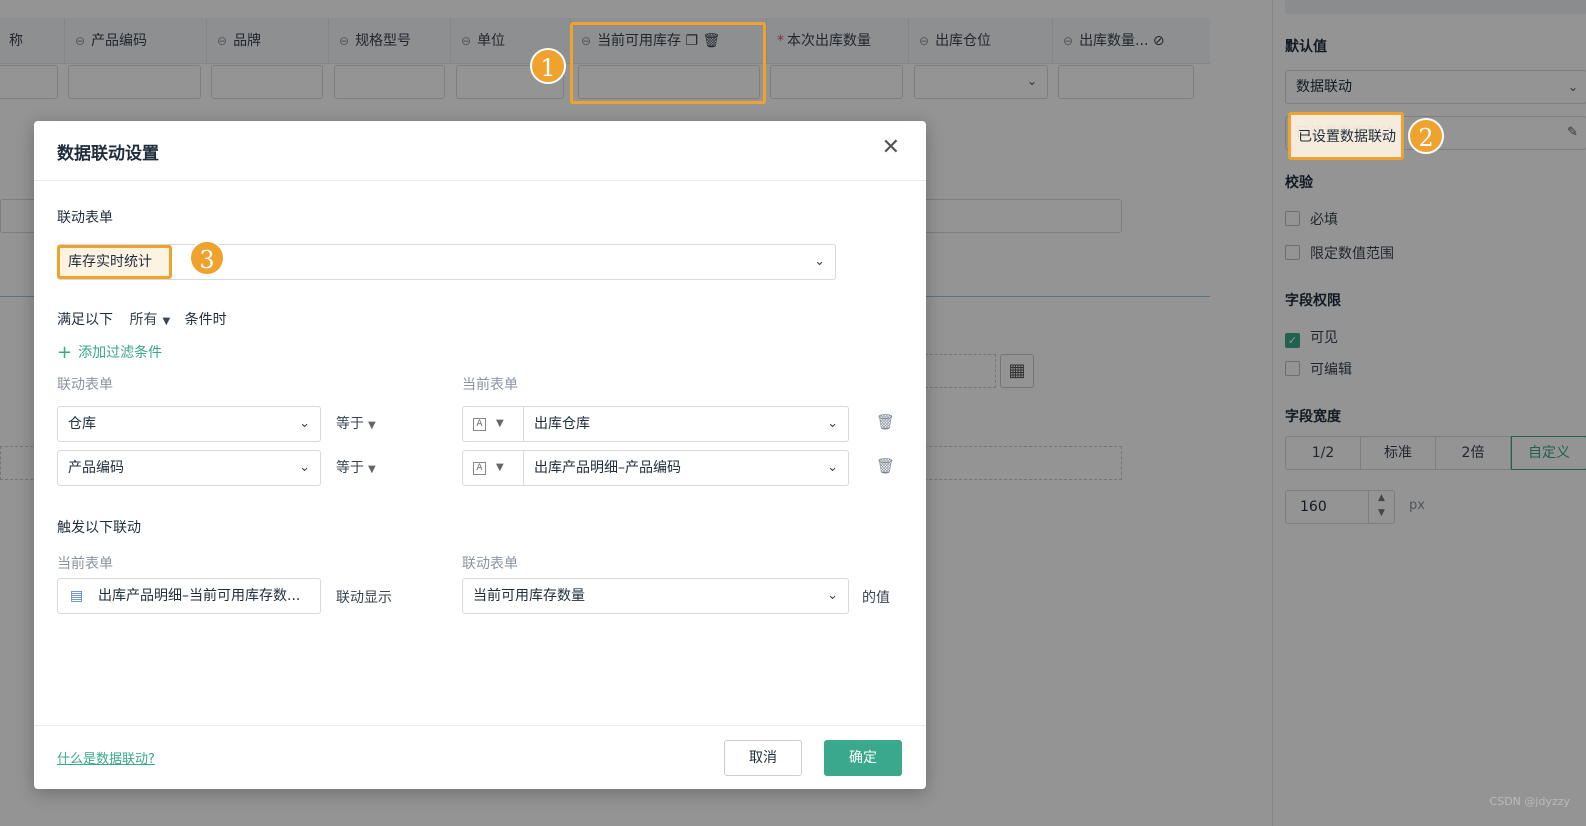  I want to click on trigger-title: 触发以下联动, so click(99, 528).